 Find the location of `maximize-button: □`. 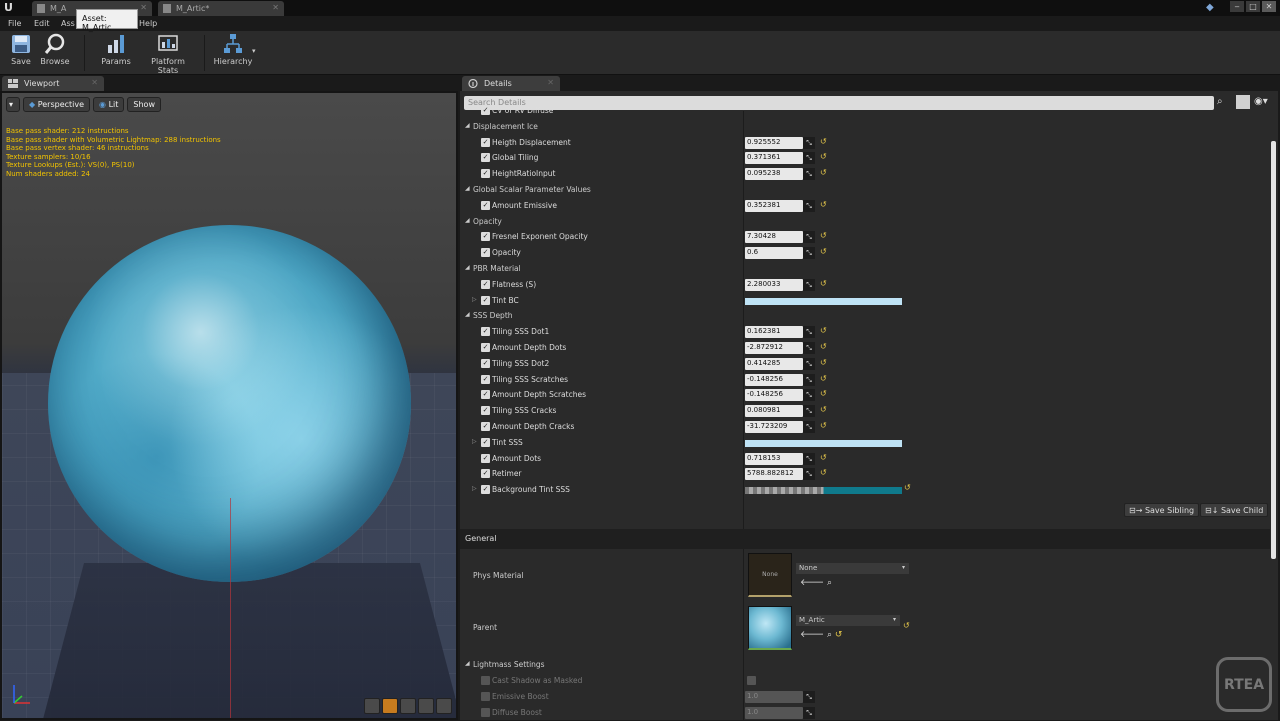

maximize-button: □ is located at coordinates (1253, 6).